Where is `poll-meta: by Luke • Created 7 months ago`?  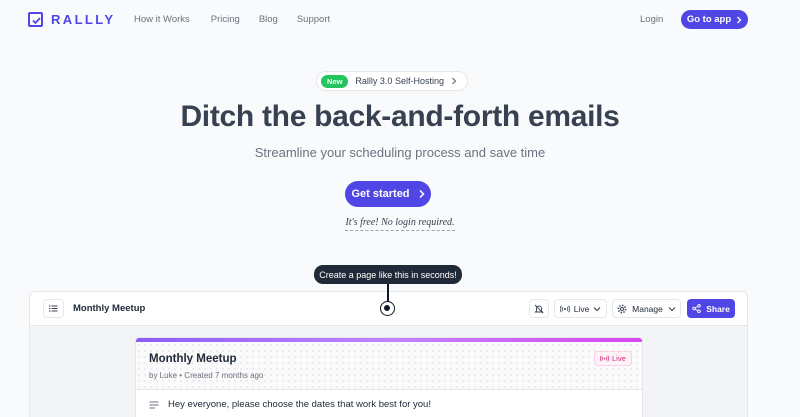 poll-meta: by Luke • Created 7 months ago is located at coordinates (206, 375).